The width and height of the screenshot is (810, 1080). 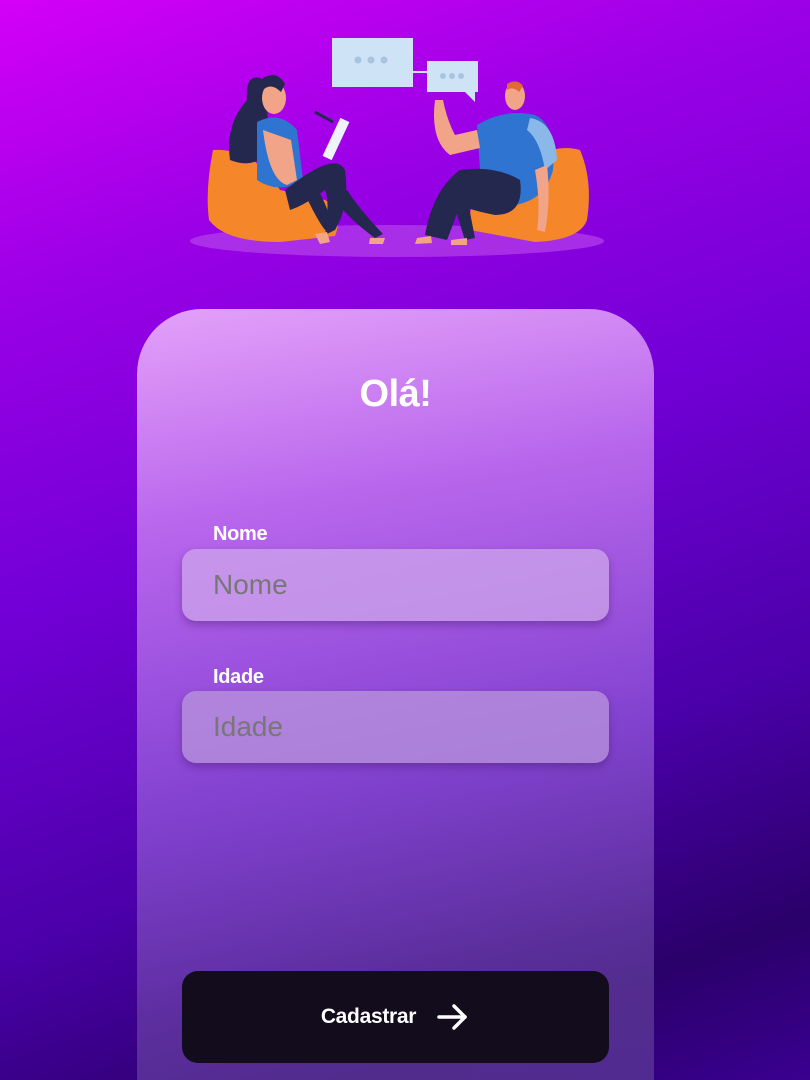 What do you see at coordinates (372, 62) in the screenshot?
I see `speech-bubble-large-icon` at bounding box center [372, 62].